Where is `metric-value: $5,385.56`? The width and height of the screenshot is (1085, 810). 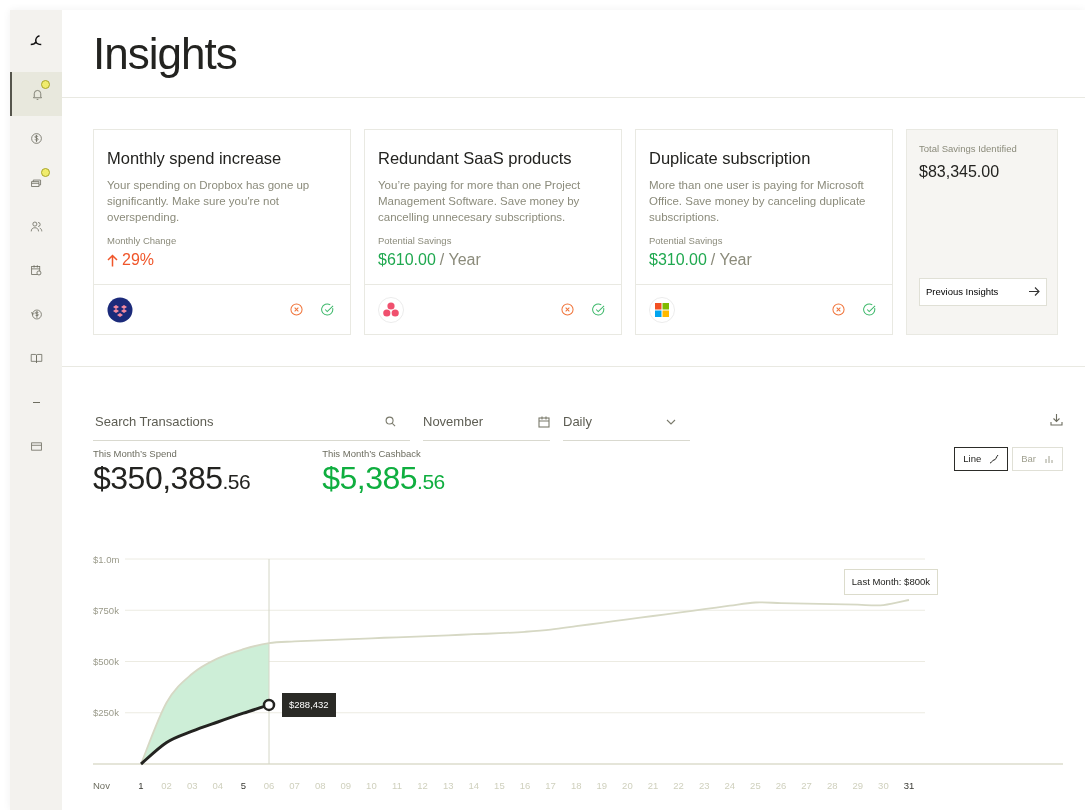
metric-value: $5,385.56 is located at coordinates (383, 479).